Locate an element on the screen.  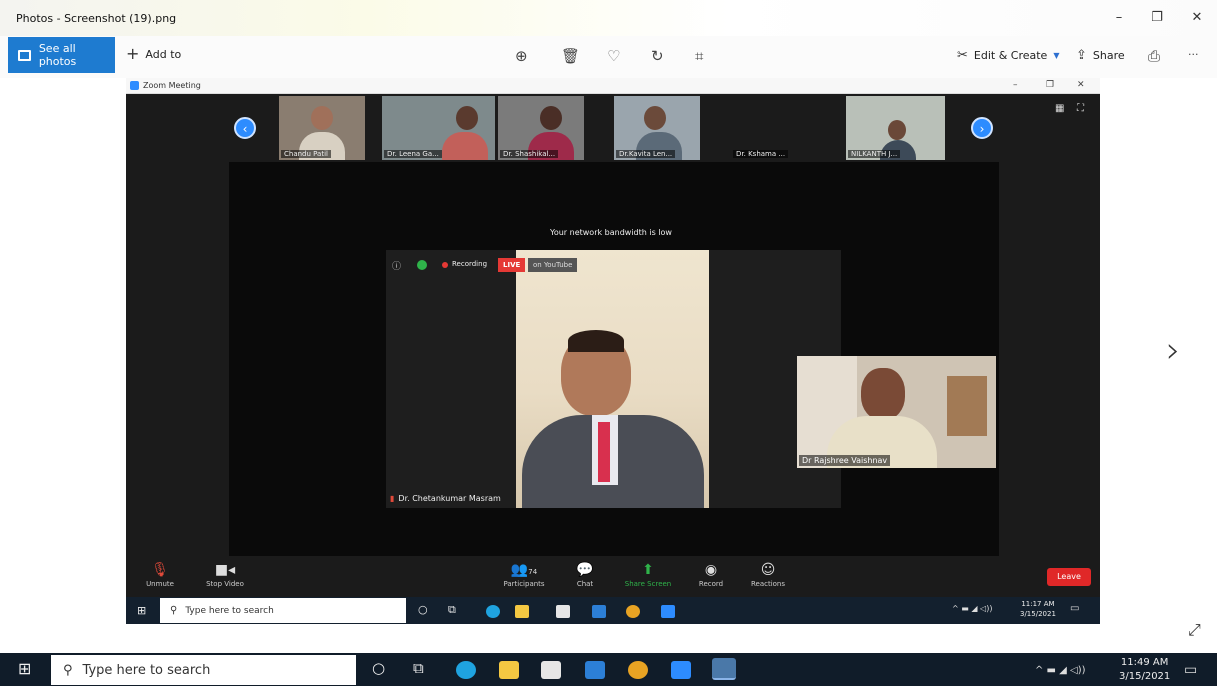
recording-dot-icon is located at coordinates (445, 265).